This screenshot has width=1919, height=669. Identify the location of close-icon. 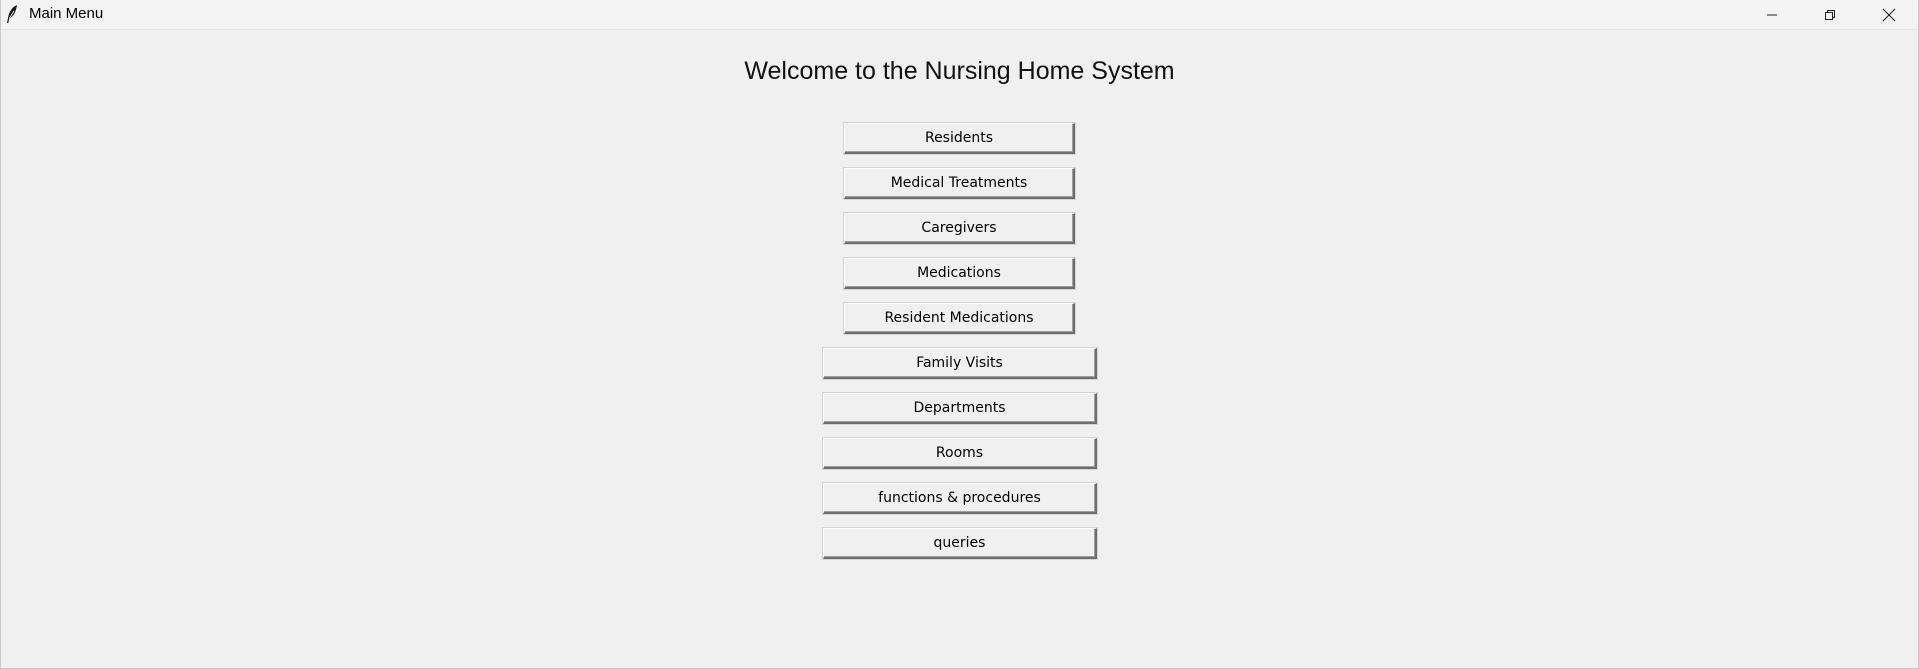
(1889, 15).